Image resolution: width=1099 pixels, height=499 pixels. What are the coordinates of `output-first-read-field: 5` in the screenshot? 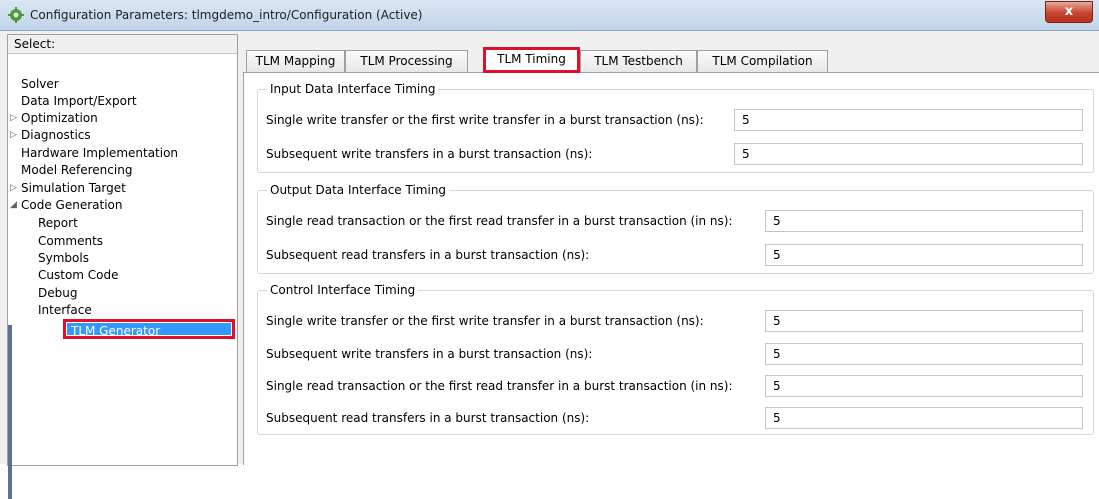 It's located at (924, 221).